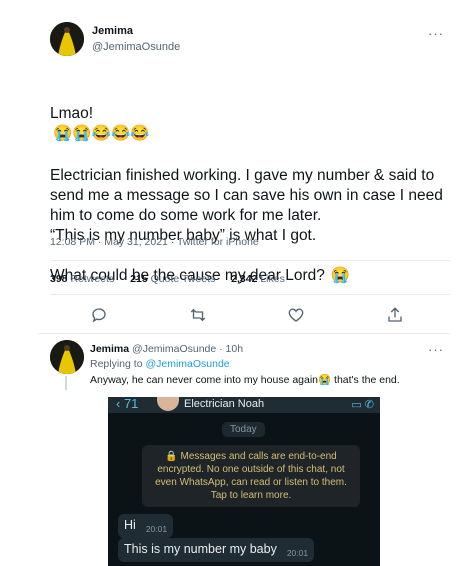 Image resolution: width=472 pixels, height=566 pixels. I want to click on message-bubble: This is my number my baby 20:01, so click(216, 550).